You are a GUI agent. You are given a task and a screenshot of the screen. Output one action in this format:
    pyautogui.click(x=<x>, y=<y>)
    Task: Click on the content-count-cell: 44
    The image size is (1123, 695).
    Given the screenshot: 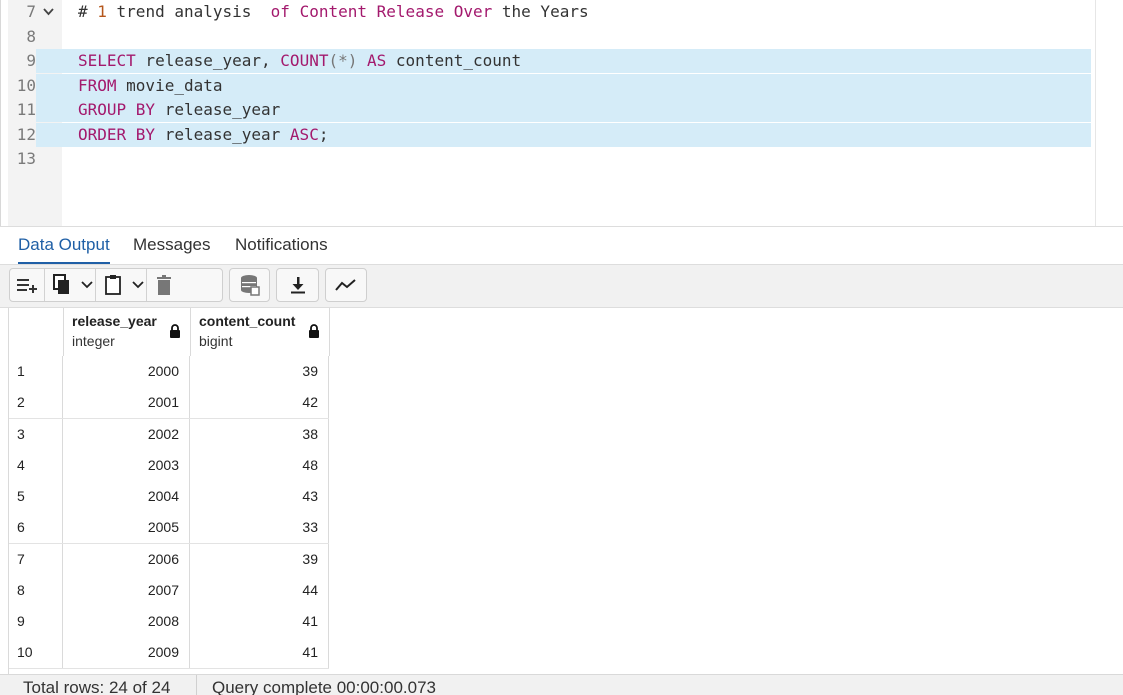 What is the action you would take?
    pyautogui.click(x=260, y=590)
    